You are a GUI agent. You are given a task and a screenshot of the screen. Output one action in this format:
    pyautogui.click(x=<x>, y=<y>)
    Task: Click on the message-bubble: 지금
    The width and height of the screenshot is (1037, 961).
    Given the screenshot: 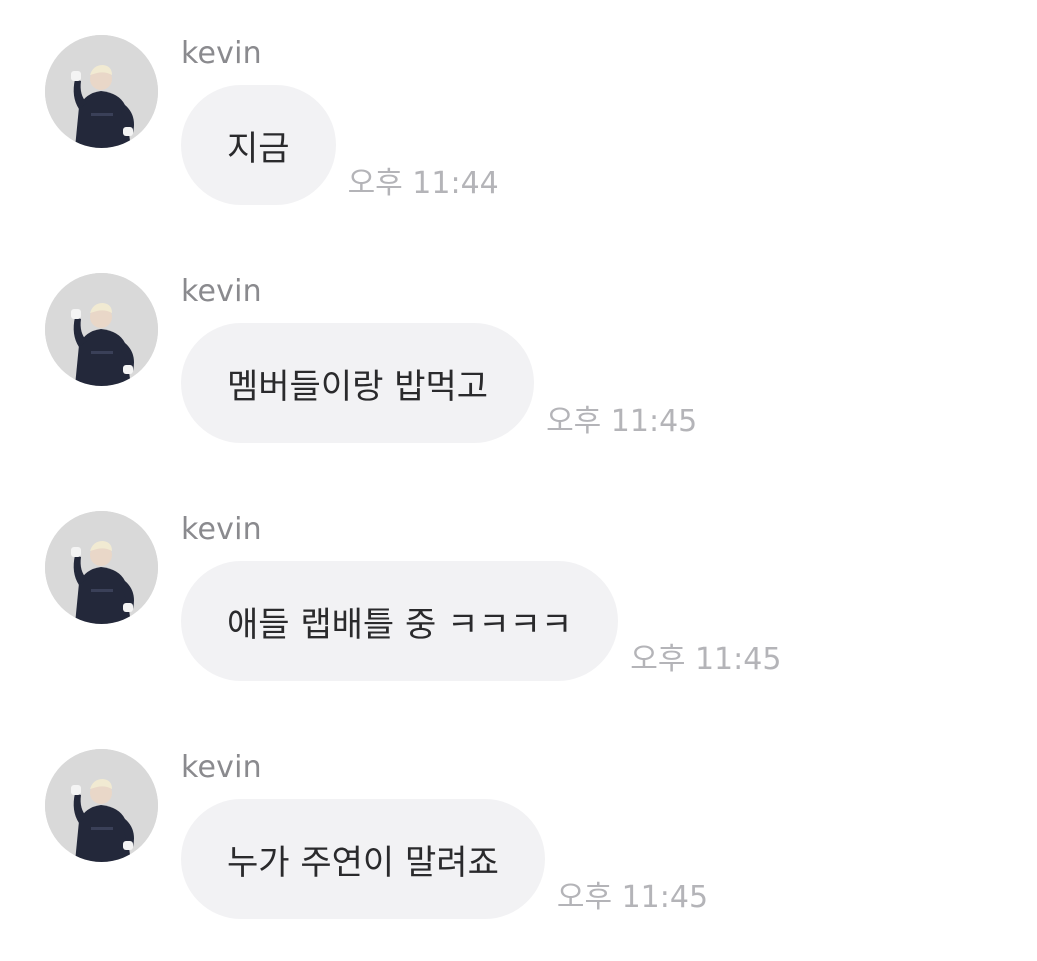 What is the action you would take?
    pyautogui.click(x=258, y=145)
    